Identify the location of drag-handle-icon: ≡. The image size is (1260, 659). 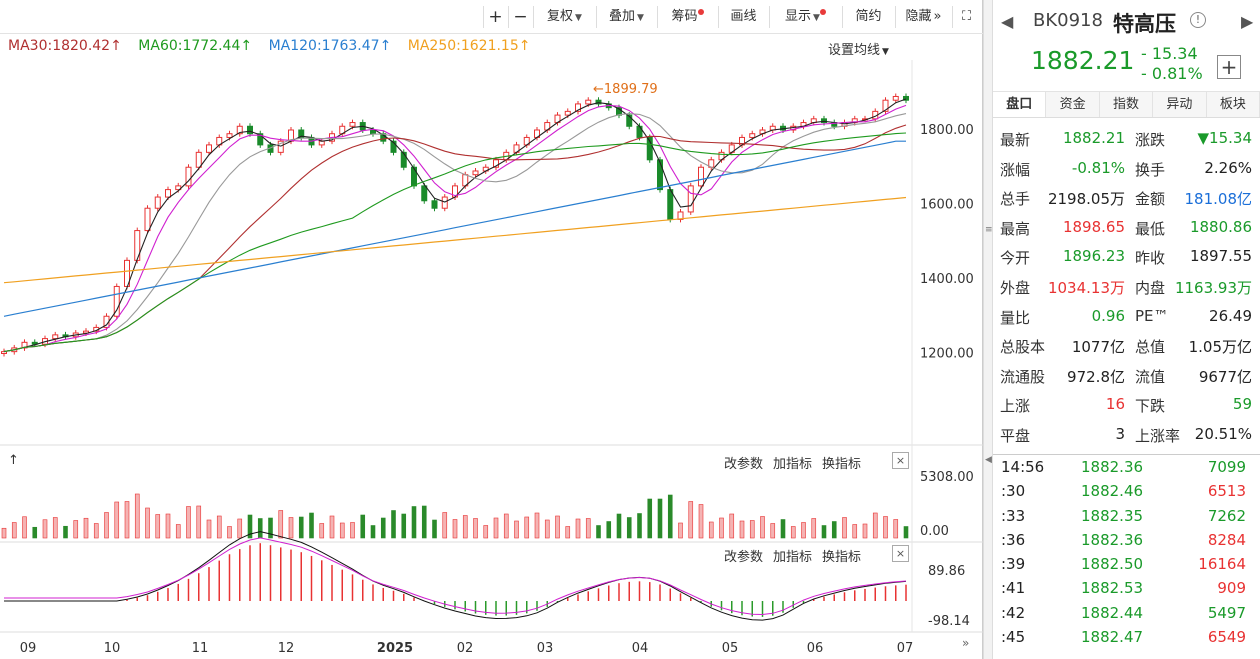
(989, 230).